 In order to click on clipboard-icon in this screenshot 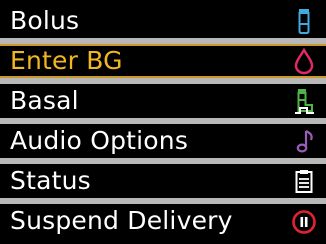, I will do `click(304, 181)`.